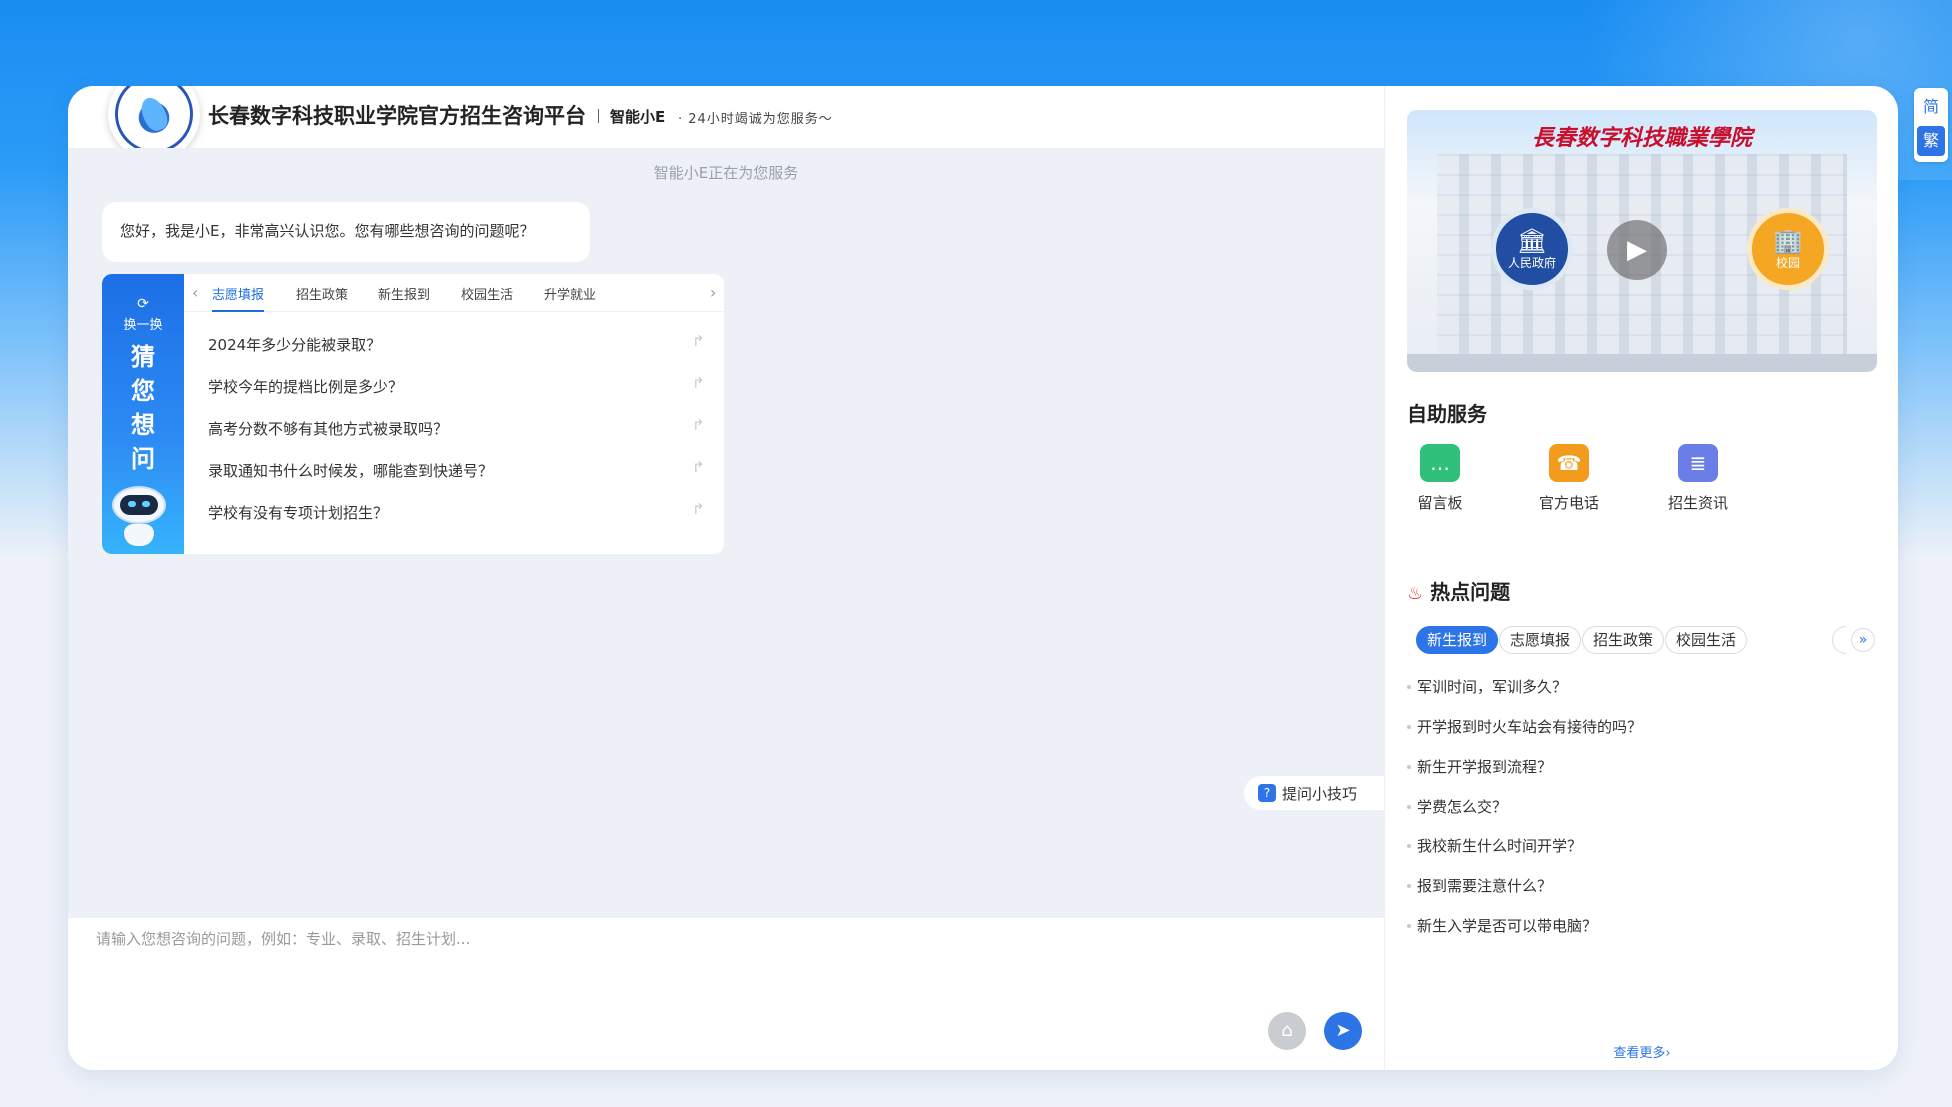 The image size is (1952, 1107). I want to click on traditional-chinese-button: 繁, so click(1931, 141).